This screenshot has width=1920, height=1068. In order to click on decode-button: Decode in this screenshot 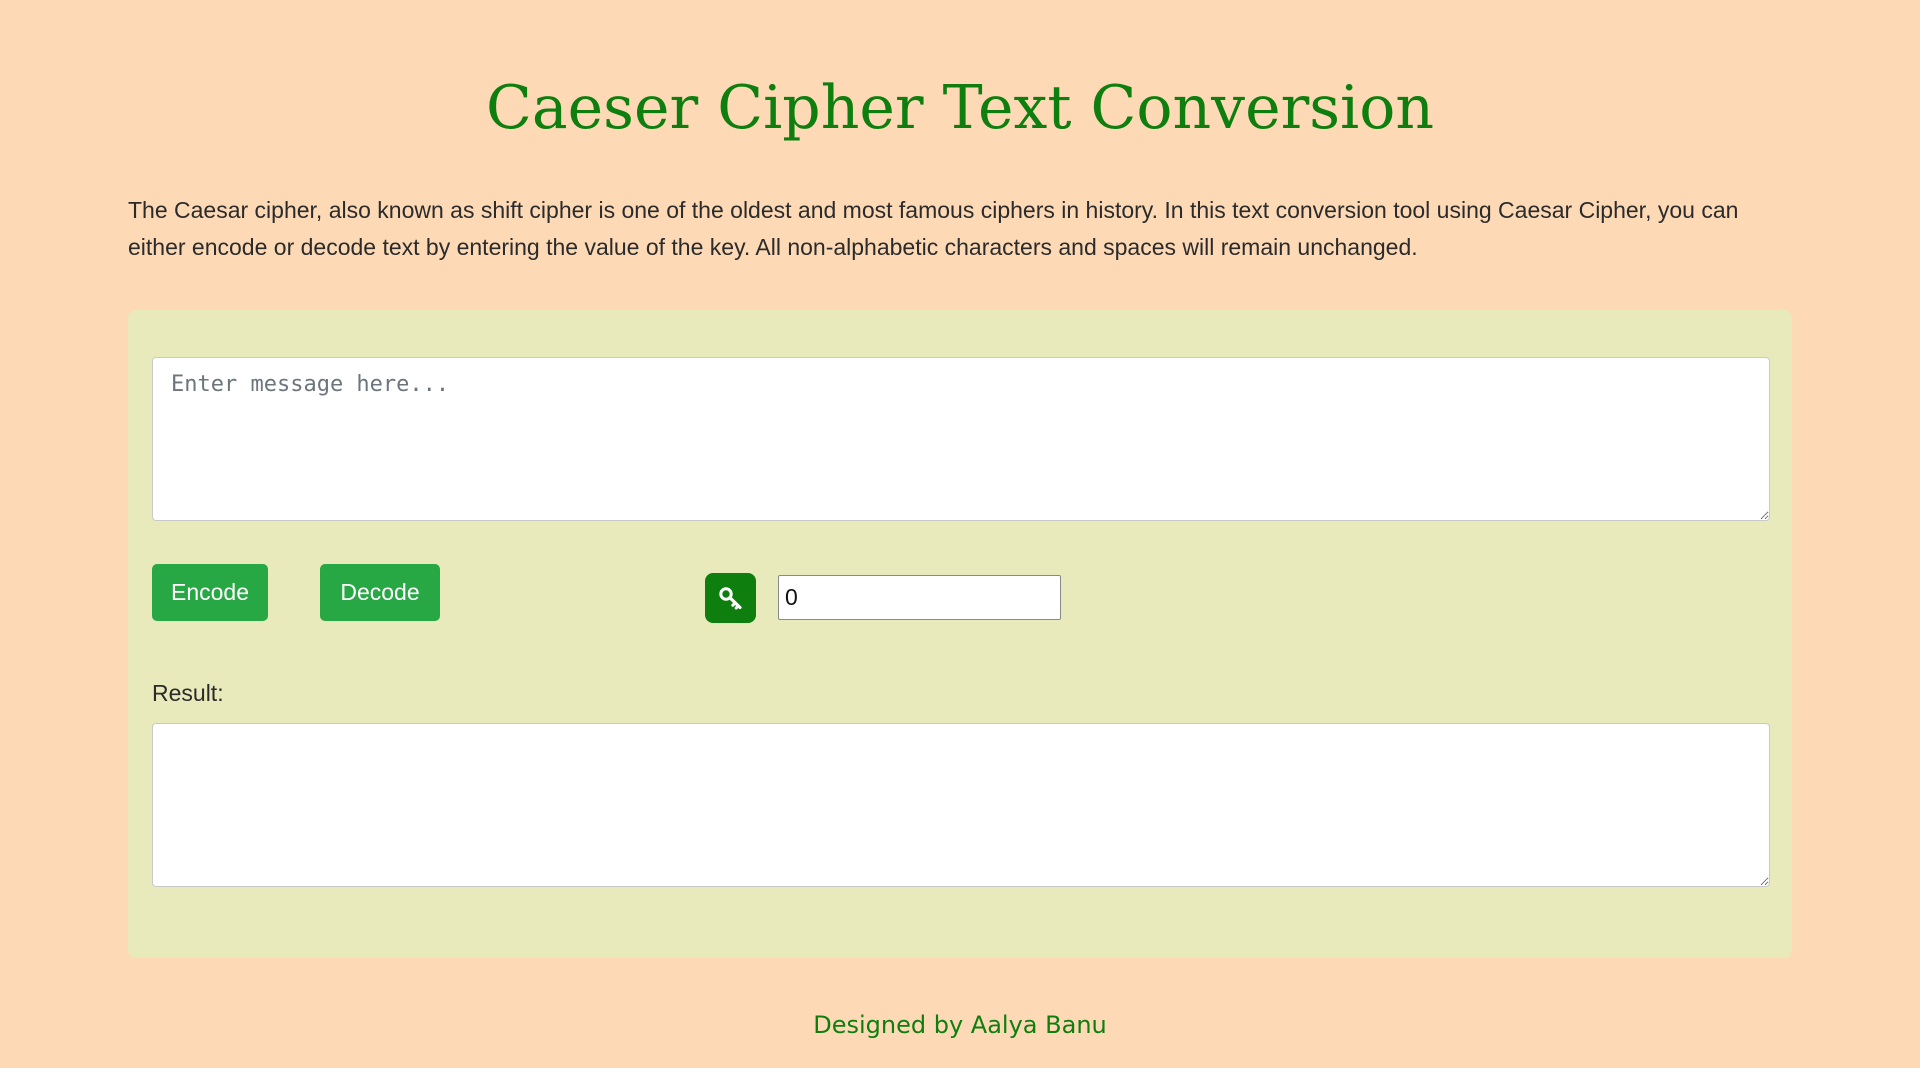, I will do `click(380, 592)`.